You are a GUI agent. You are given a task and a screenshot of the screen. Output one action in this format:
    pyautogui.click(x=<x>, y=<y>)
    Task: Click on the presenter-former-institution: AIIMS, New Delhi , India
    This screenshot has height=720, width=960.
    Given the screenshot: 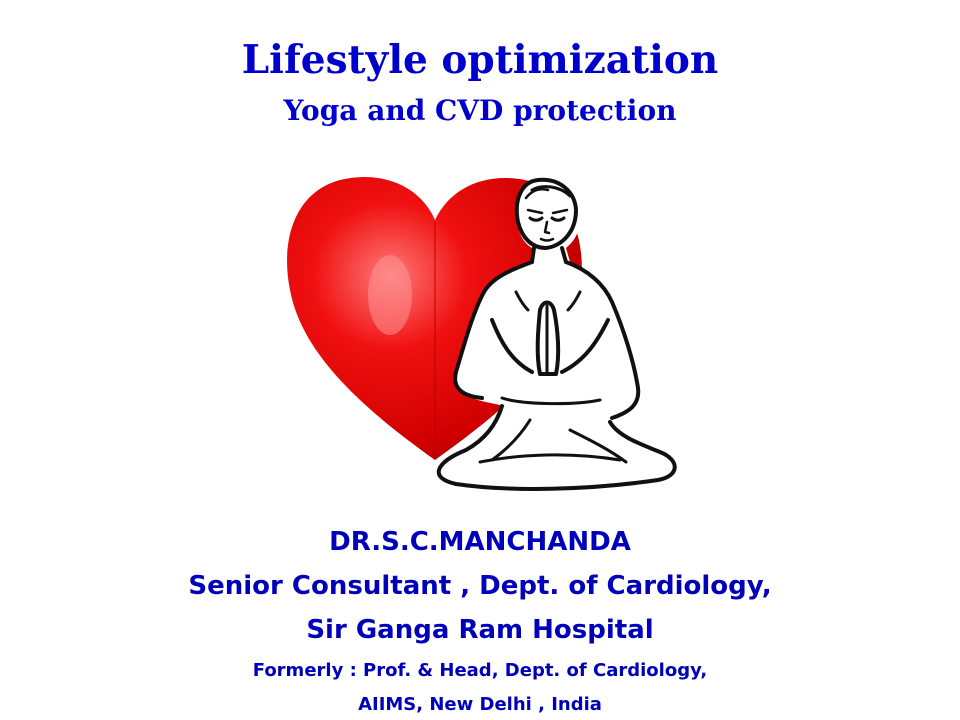 What is the action you would take?
    pyautogui.click(x=480, y=704)
    